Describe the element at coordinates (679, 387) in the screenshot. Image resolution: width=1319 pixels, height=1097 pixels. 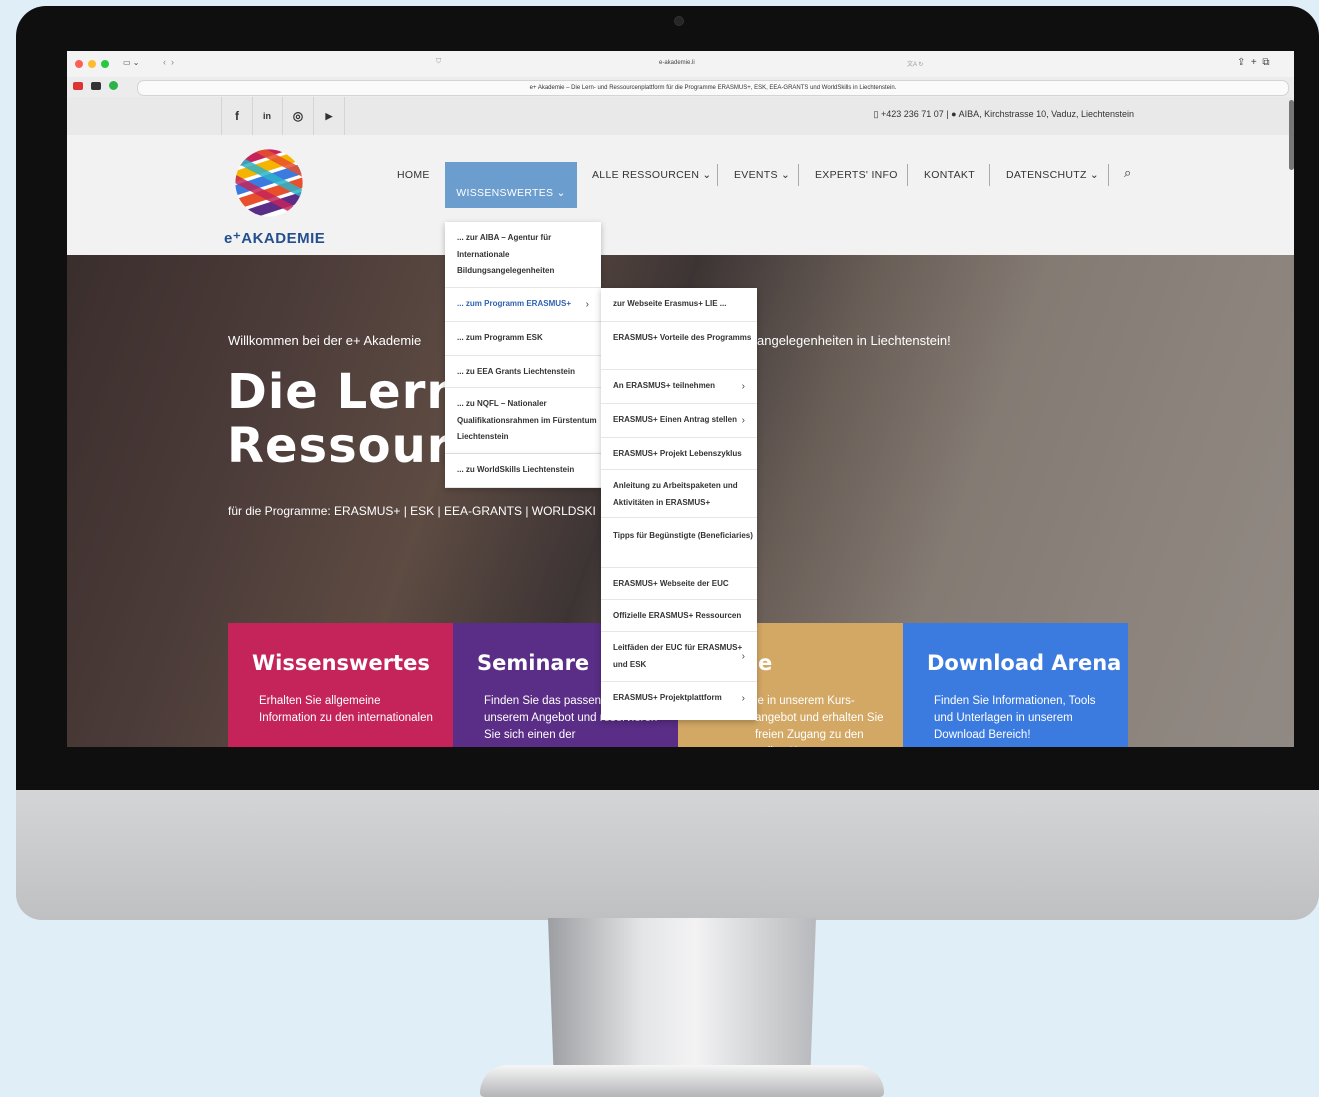
I see `submenu-item: An ERASMUS+ teilnehmen ›` at that location.